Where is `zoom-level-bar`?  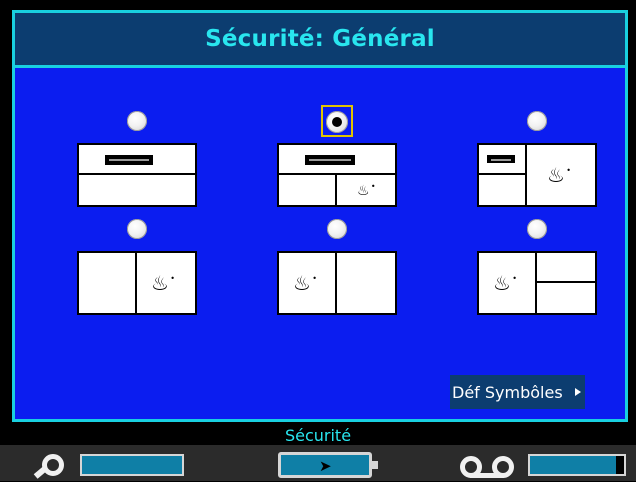
zoom-level-bar is located at coordinates (132, 465).